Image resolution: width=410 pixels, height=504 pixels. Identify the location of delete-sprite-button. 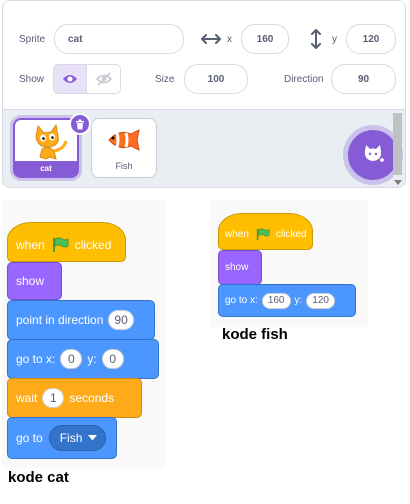
(80, 124).